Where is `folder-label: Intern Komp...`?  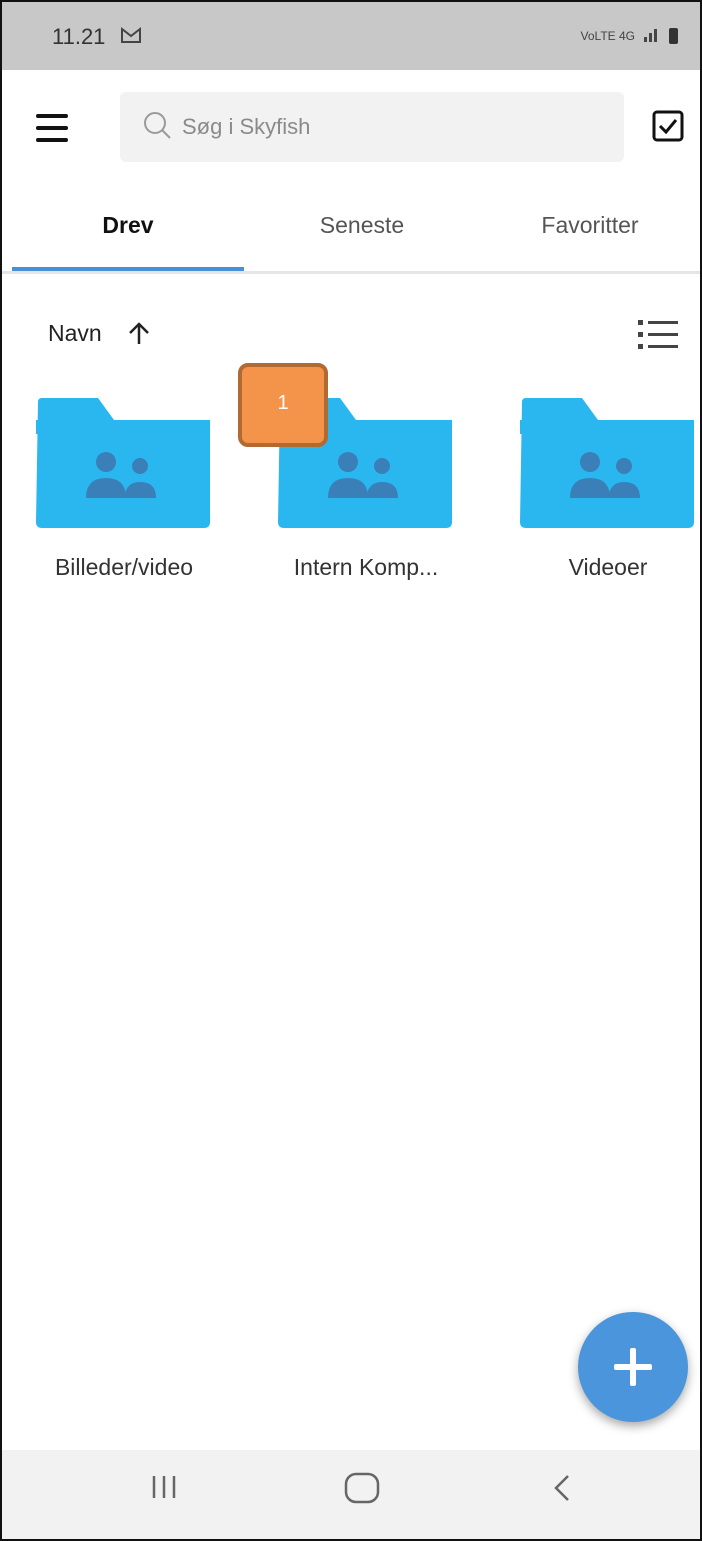 folder-label: Intern Komp... is located at coordinates (366, 567).